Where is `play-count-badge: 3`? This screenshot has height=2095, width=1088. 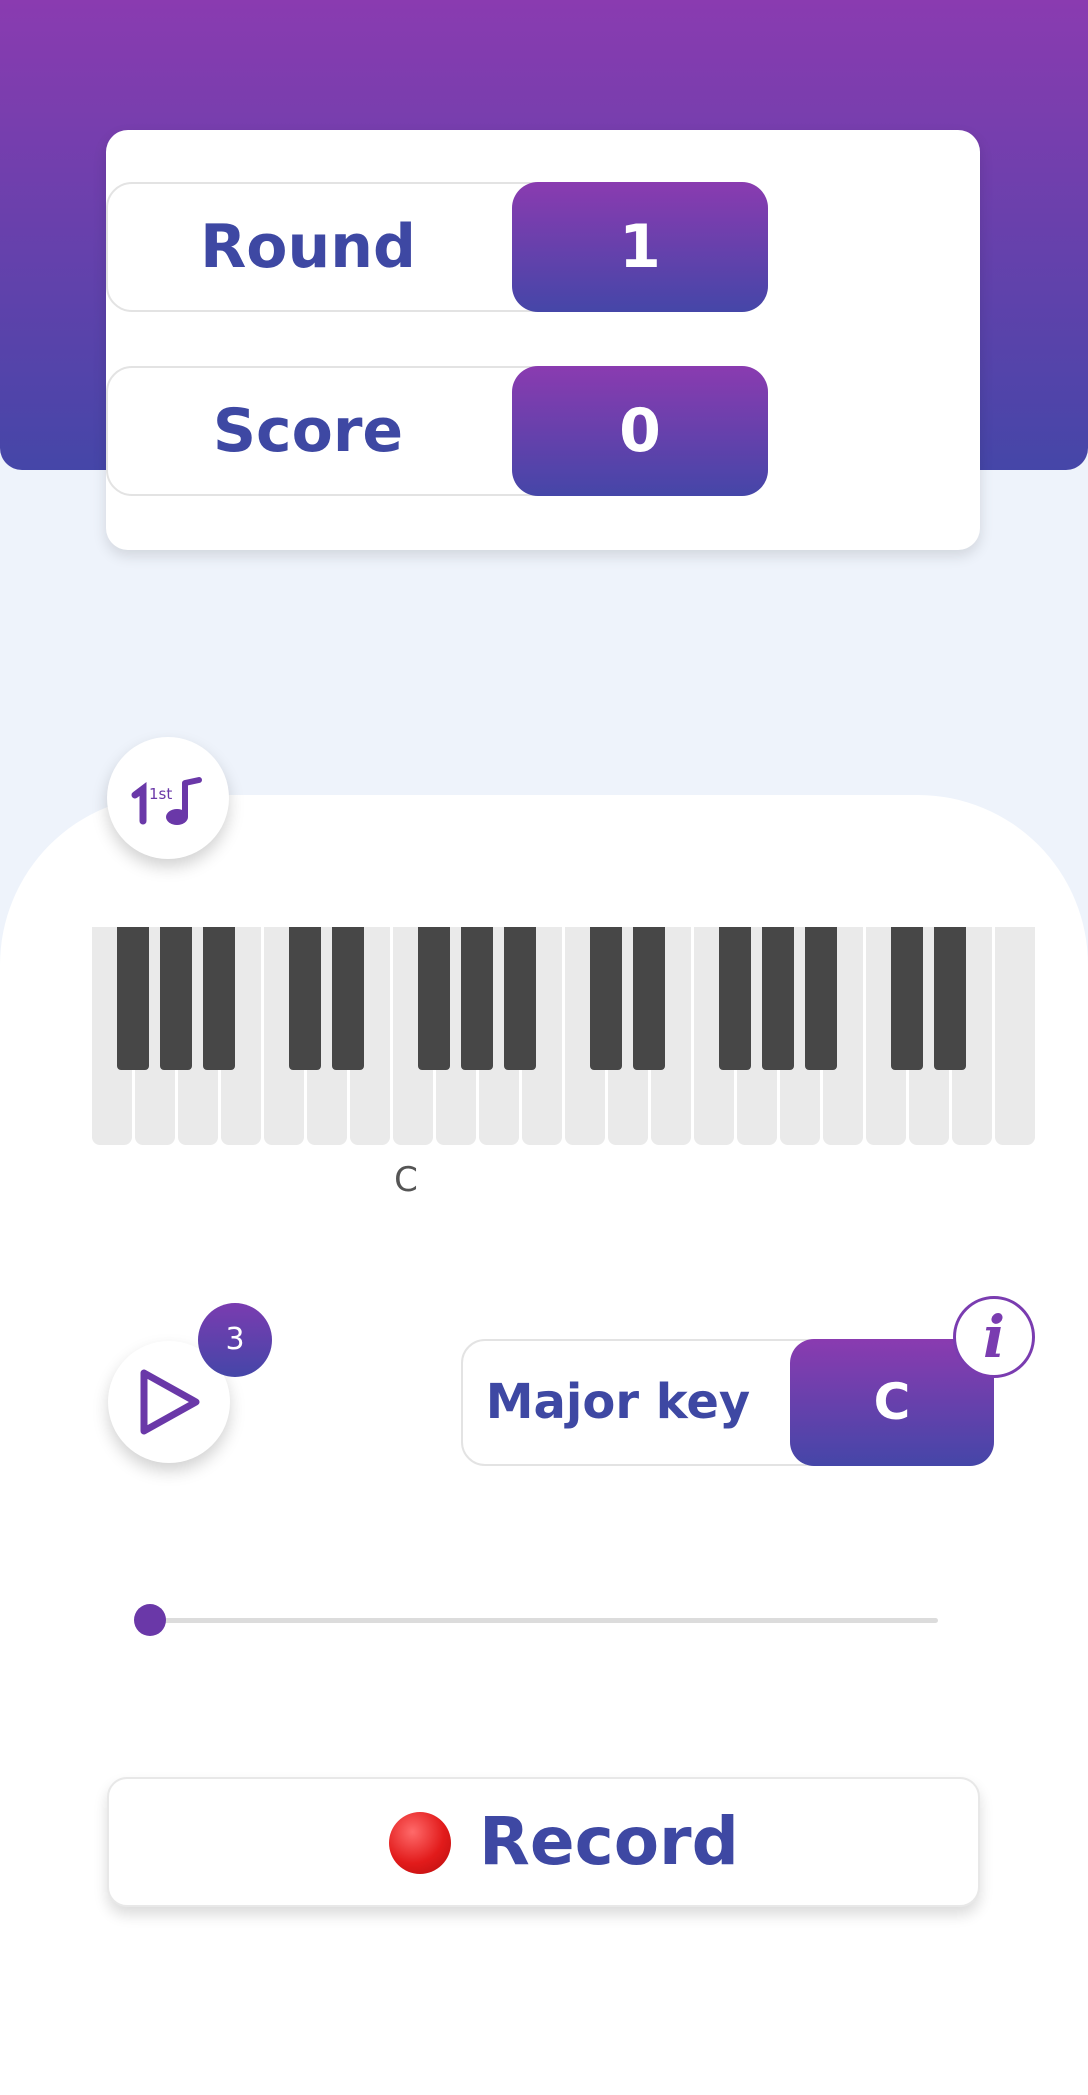 play-count-badge: 3 is located at coordinates (235, 1340).